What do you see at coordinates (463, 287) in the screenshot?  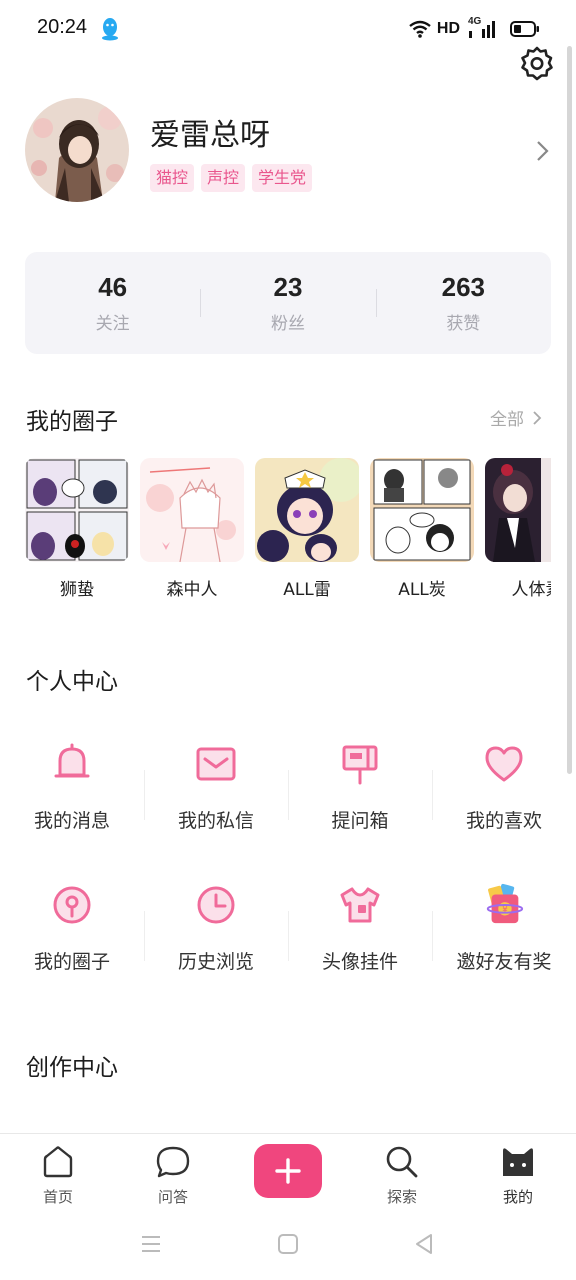 I see `stat-value: 263` at bounding box center [463, 287].